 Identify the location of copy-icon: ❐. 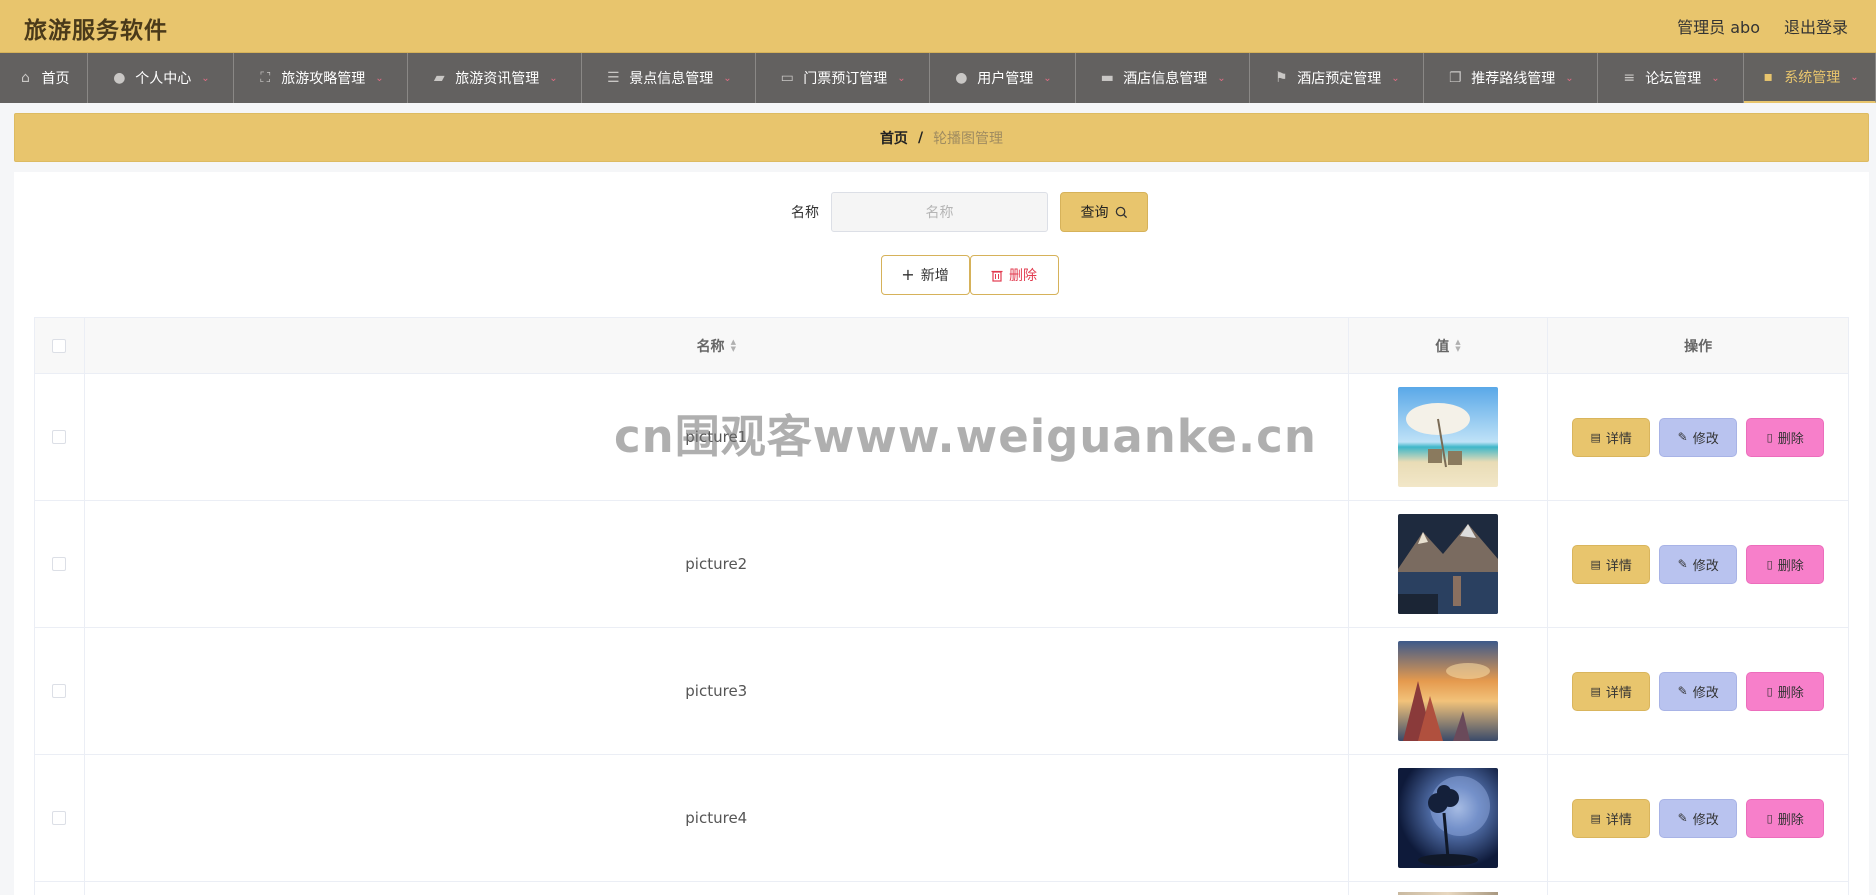
(1455, 78).